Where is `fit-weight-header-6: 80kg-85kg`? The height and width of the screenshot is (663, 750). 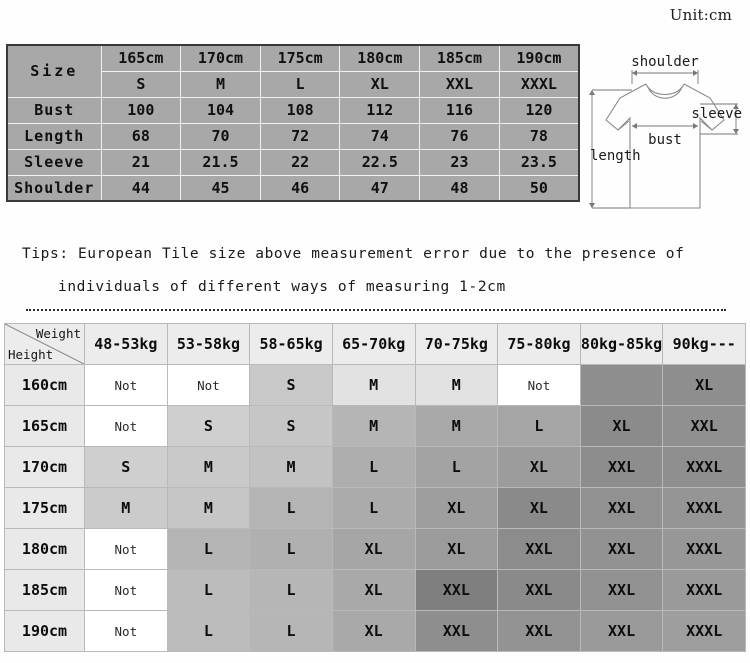
fit-weight-header-6: 80kg-85kg is located at coordinates (621, 344).